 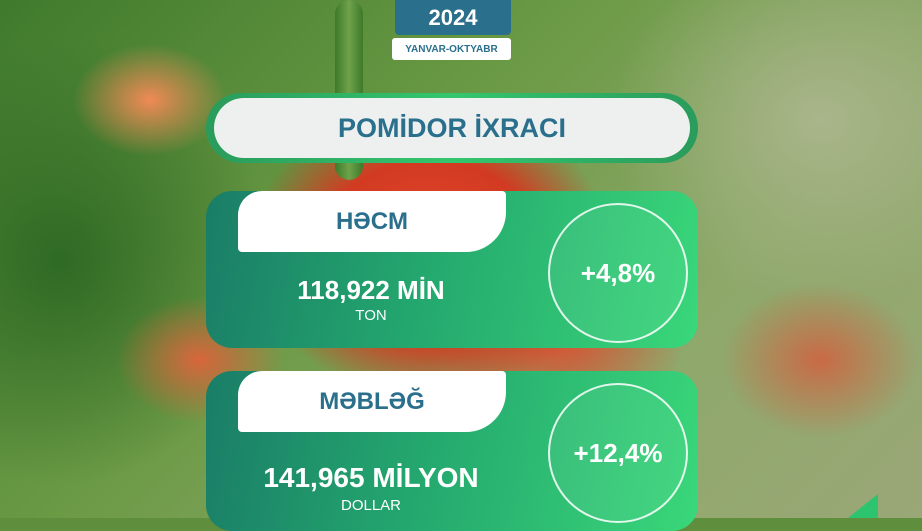 I want to click on amount-change-circle: +12,4%, so click(x=618, y=453).